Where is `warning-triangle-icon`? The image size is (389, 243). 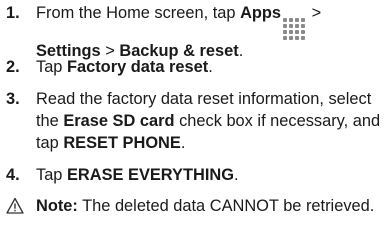 warning-triangle-icon is located at coordinates (15, 205).